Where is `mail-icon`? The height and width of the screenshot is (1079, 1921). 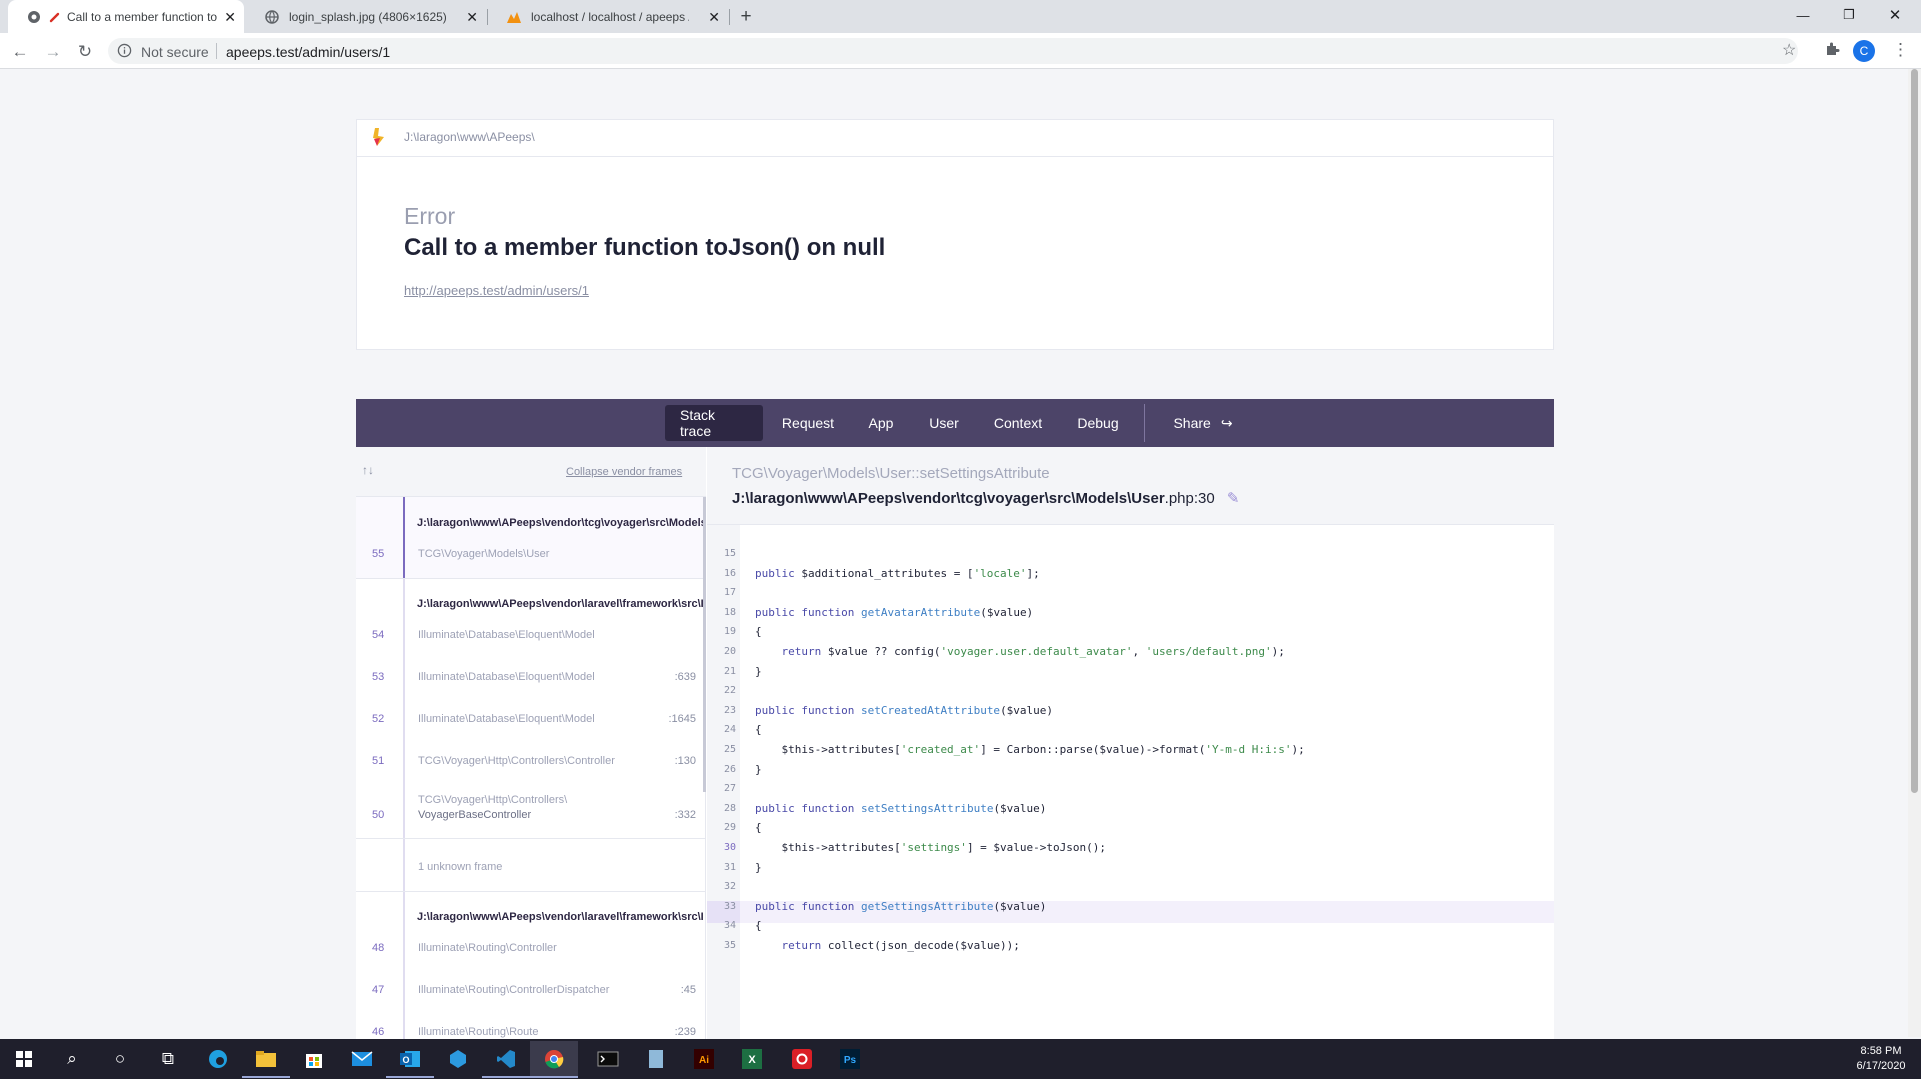
mail-icon is located at coordinates (362, 1059).